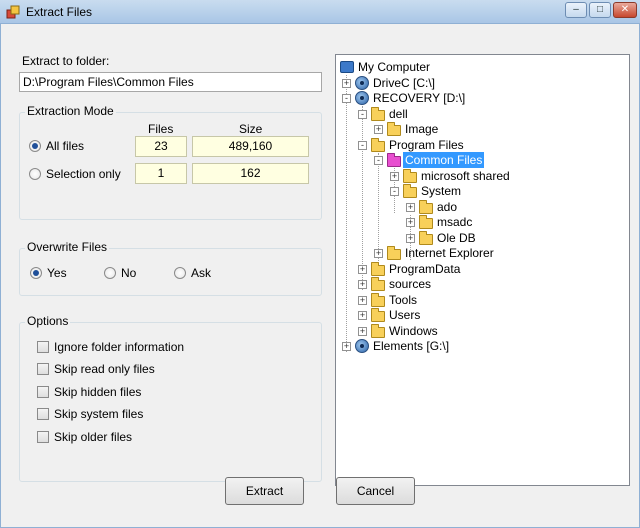 Image resolution: width=640 pixels, height=528 pixels. Describe the element at coordinates (59, 12) in the screenshot. I see `window-title: Extract Files` at that location.